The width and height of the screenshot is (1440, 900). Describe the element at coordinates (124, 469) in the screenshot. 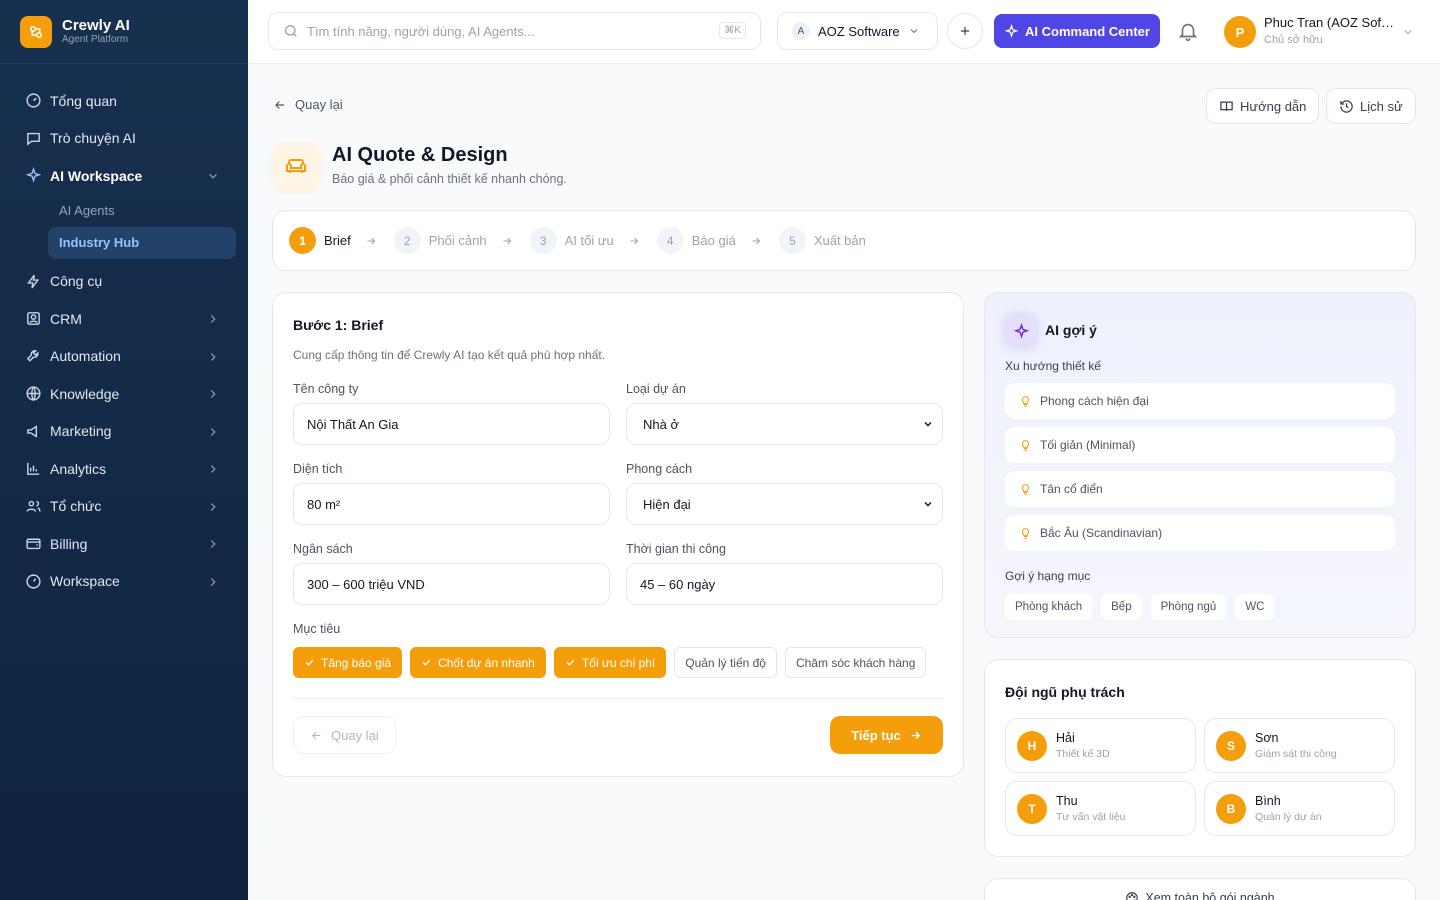

I see `sidebar-item-analytics: Analytics` at that location.